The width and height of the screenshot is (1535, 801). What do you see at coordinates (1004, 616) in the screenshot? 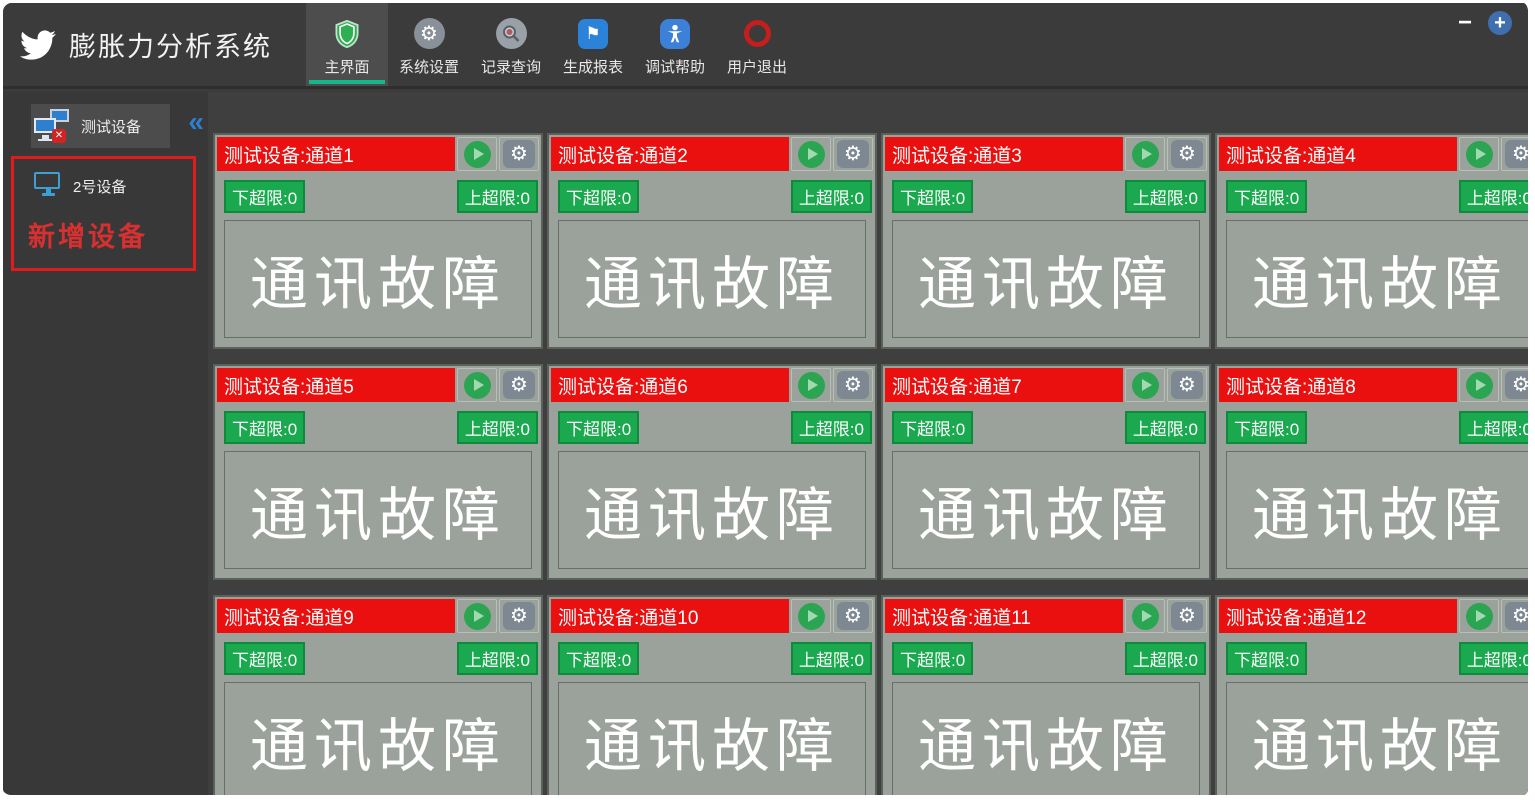
I see `channel-title-bar: 测试设备:通道11` at bounding box center [1004, 616].